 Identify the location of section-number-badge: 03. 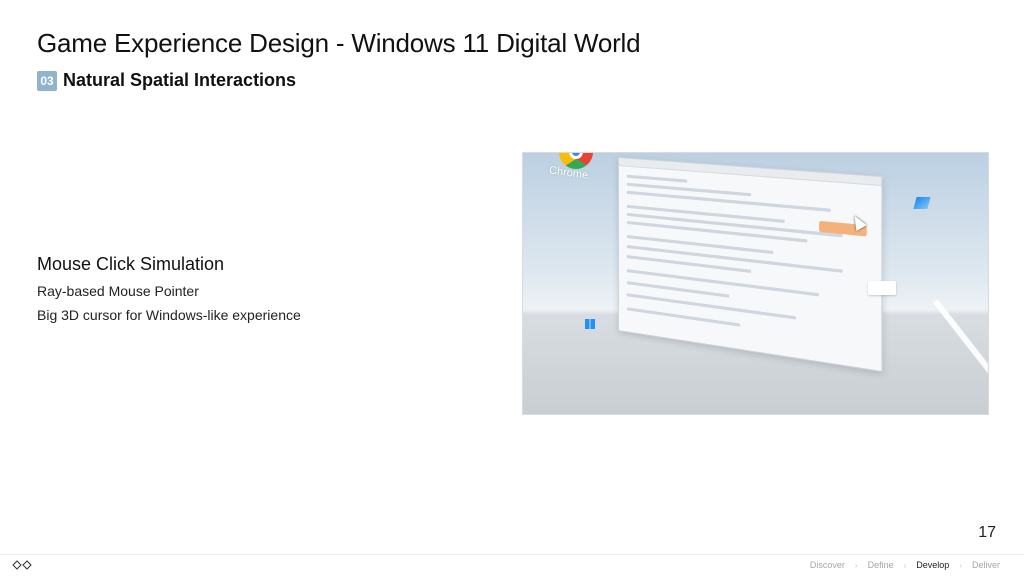
(47, 80).